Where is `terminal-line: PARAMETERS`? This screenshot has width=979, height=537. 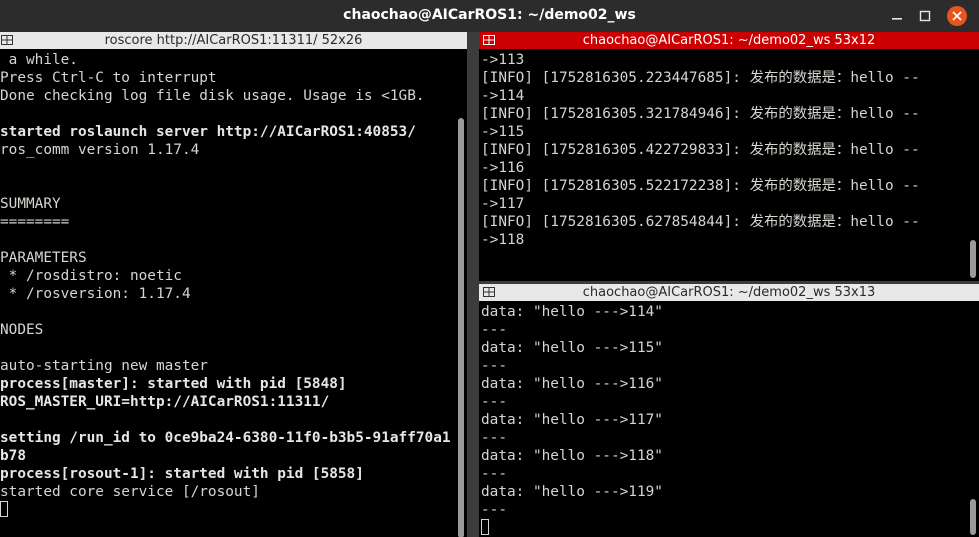
terminal-line: PARAMETERS is located at coordinates (43, 258).